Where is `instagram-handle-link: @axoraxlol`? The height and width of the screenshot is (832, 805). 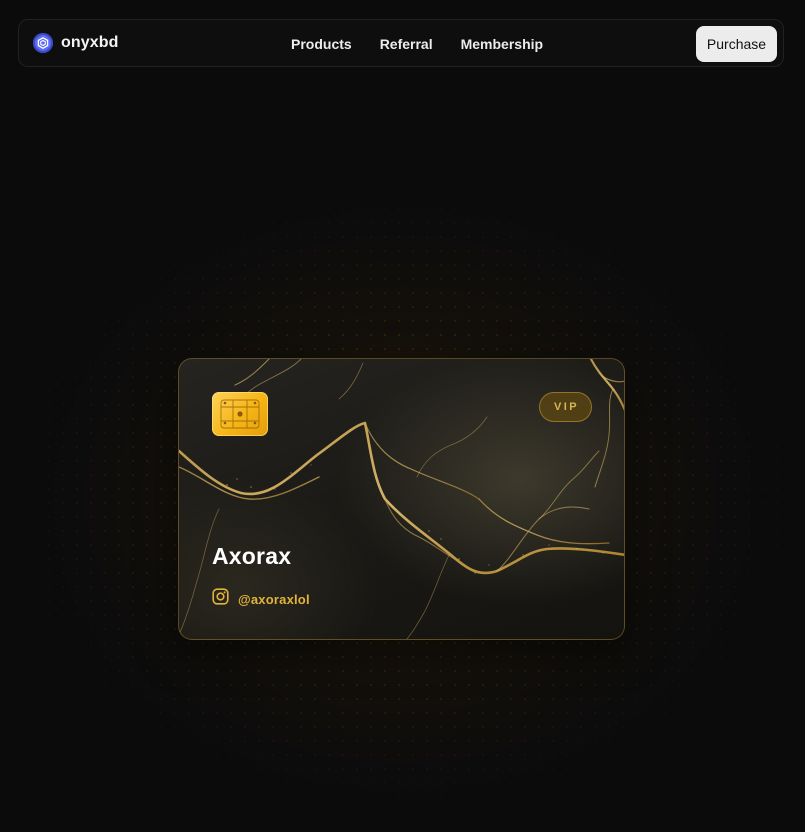
instagram-handle-link: @axoraxlol is located at coordinates (261, 599).